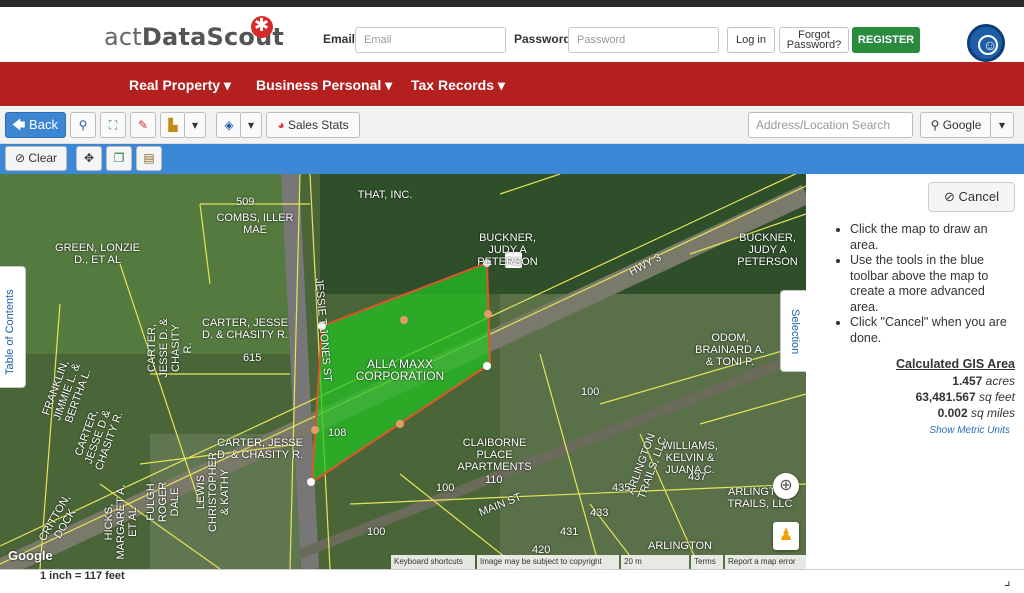 The width and height of the screenshot is (1024, 593). What do you see at coordinates (996, 397) in the screenshot?
I see `sqft-unit: sq feet` at bounding box center [996, 397].